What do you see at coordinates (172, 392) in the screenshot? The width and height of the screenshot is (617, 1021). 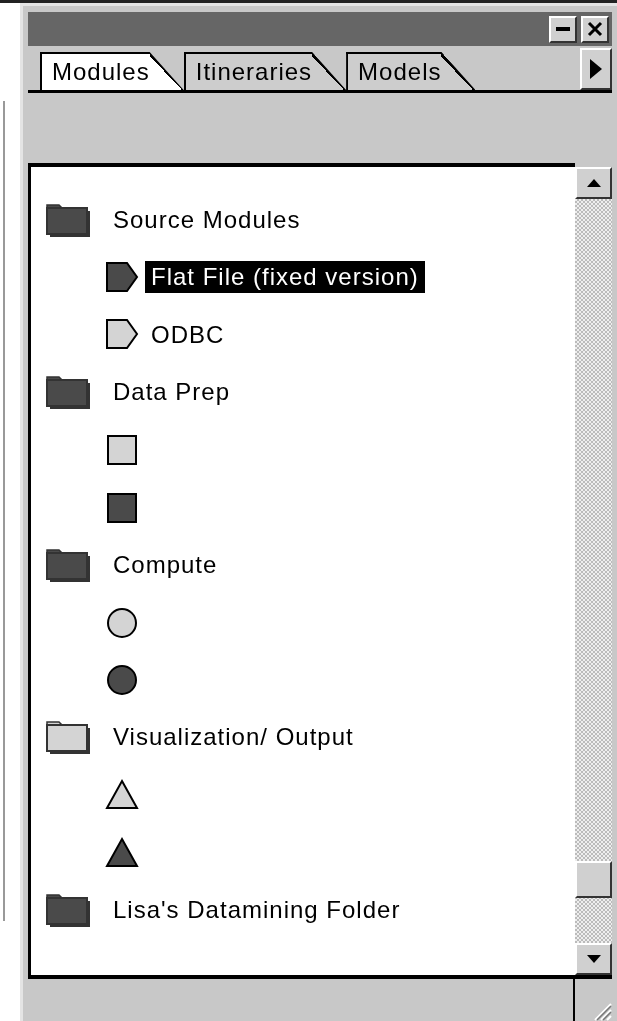 I see `folder-item: Data Prep` at bounding box center [172, 392].